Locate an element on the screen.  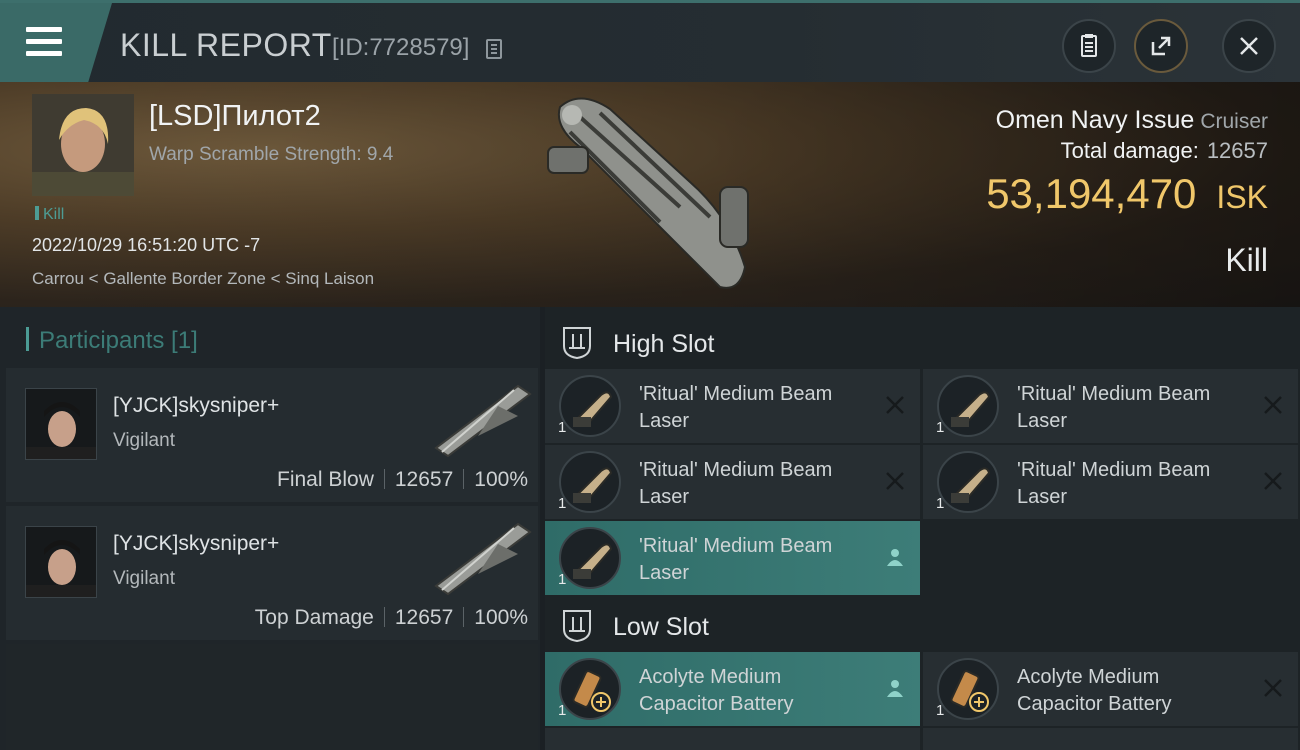
report-id: [ID:7728579] is located at coordinates (401, 47).